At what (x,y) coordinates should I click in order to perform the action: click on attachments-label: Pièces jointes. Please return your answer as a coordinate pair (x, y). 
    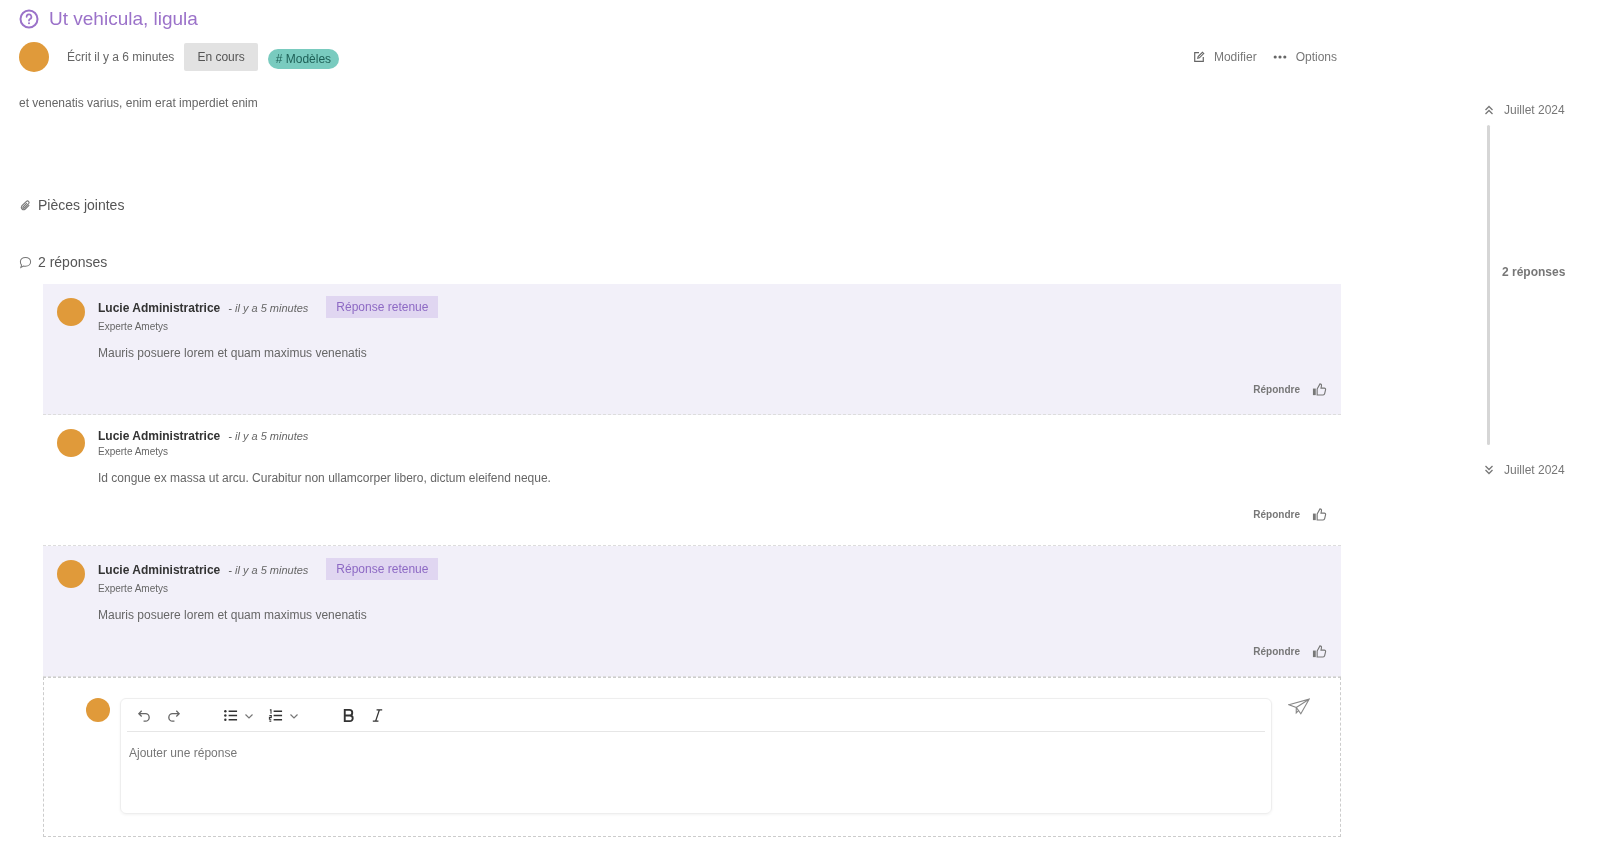
    Looking at the image, I should click on (81, 205).